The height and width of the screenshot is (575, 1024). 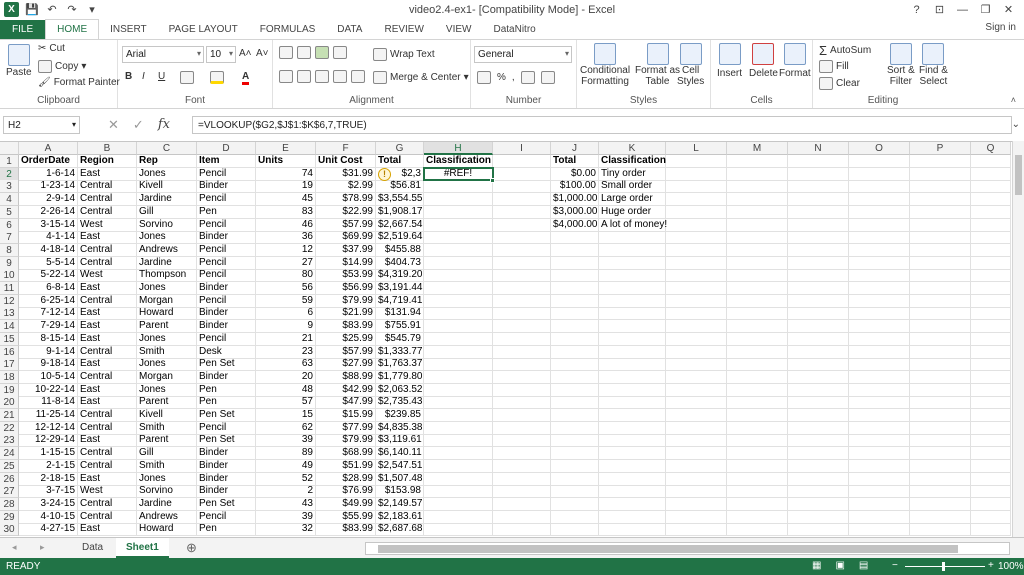 I want to click on align-center-icon, so click(x=304, y=76).